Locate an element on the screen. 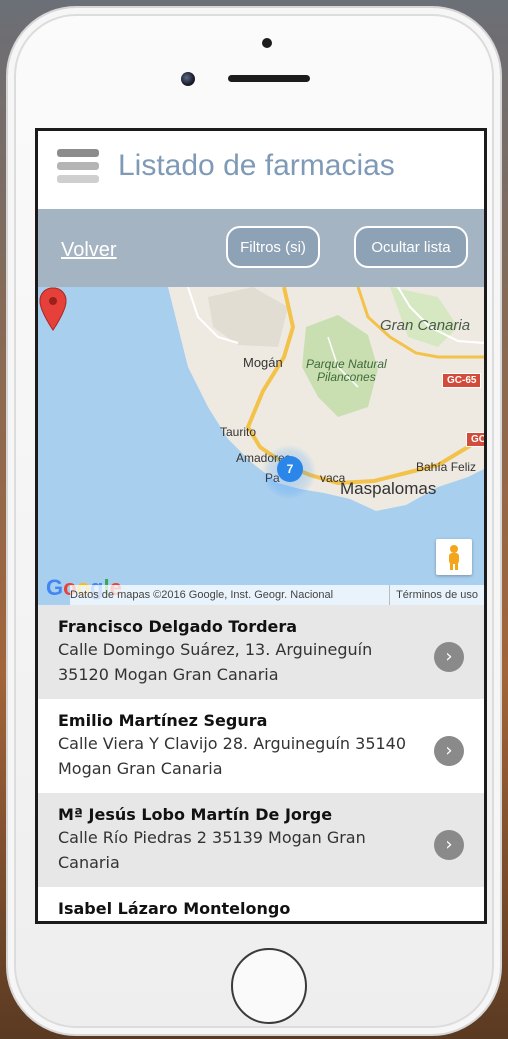 The height and width of the screenshot is (1039, 508). map-label-bahia-feliz: Bahía Feliz is located at coordinates (446, 467).